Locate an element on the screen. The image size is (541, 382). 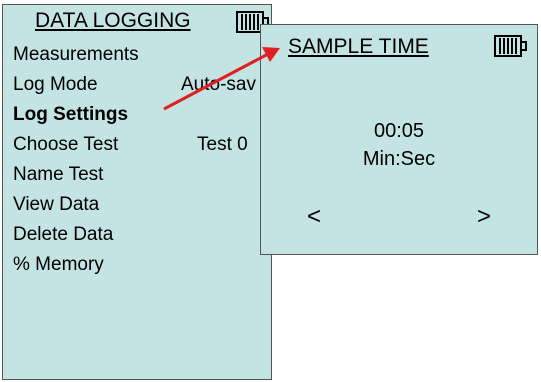
menu-item-log-mode: Log Mode is located at coordinates (55, 85).